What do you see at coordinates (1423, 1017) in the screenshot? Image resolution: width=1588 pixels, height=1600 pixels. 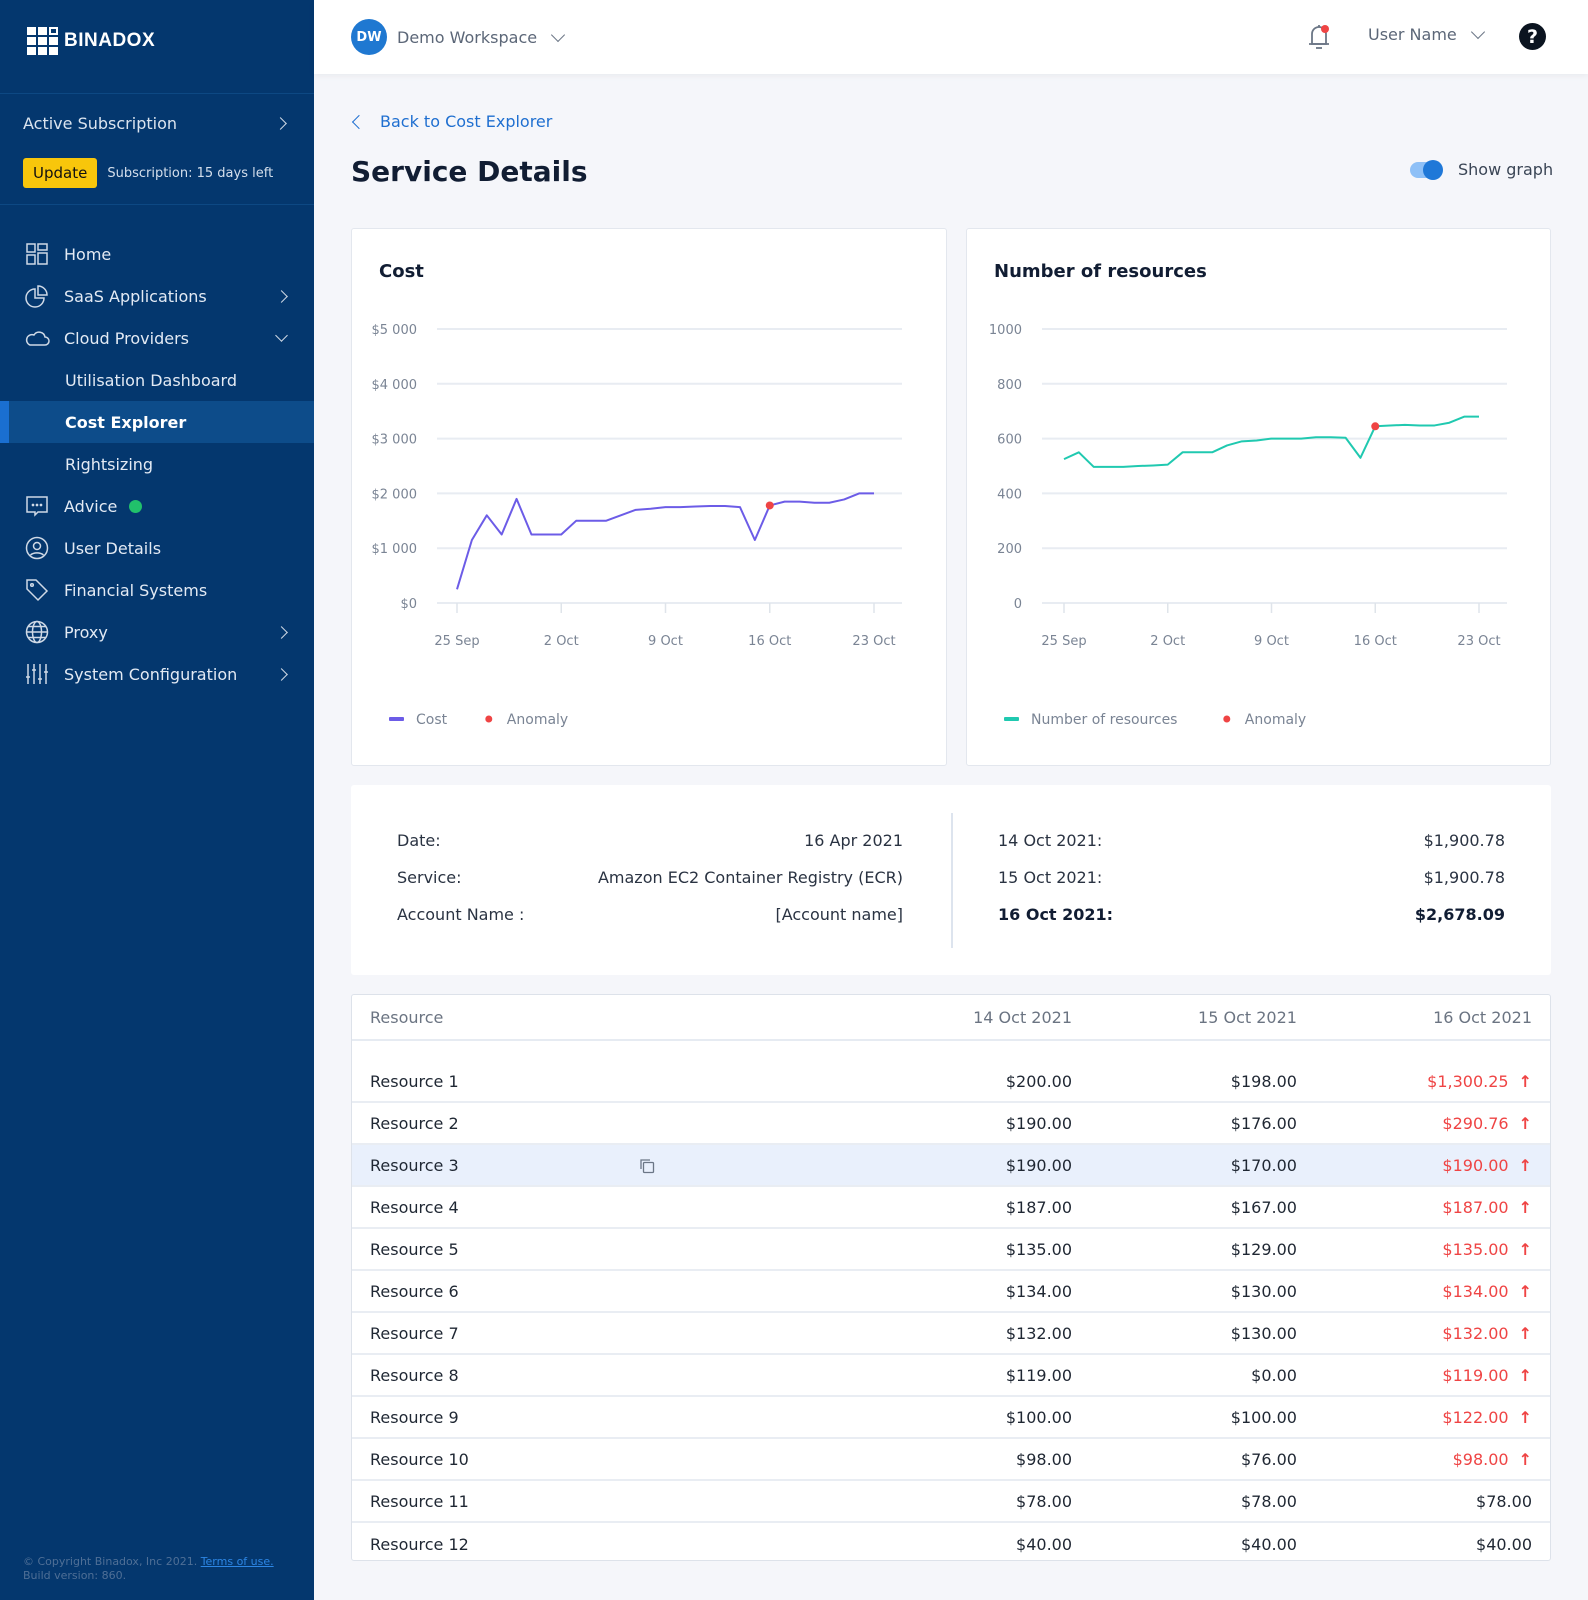 I see `column-header-16-oct: 16 Oct 2021` at bounding box center [1423, 1017].